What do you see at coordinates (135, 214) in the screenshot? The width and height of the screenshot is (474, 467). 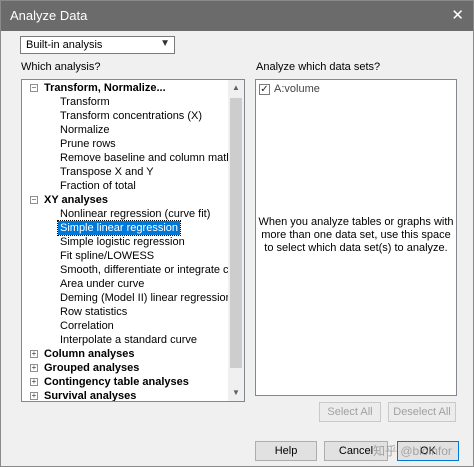 I see `tree-item: Nonlinear regression (curve fit)` at bounding box center [135, 214].